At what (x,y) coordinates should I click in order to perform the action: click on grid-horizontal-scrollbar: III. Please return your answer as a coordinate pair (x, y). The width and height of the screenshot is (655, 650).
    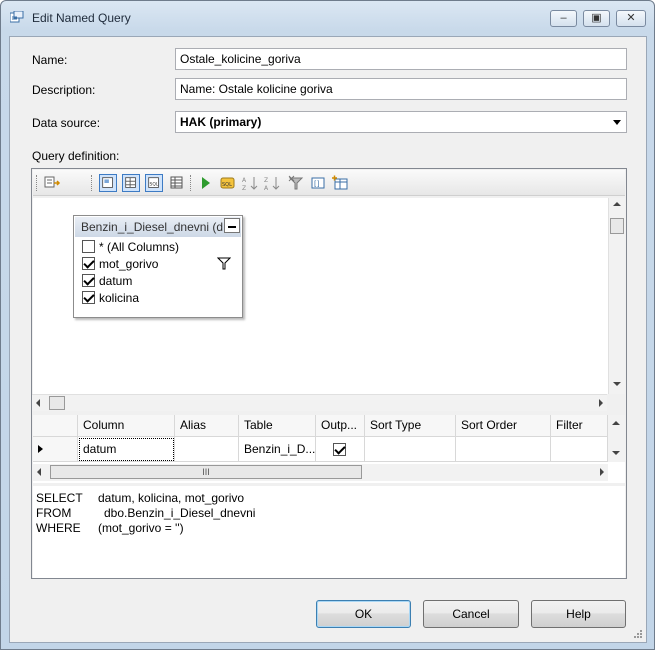
    Looking at the image, I should click on (320, 472).